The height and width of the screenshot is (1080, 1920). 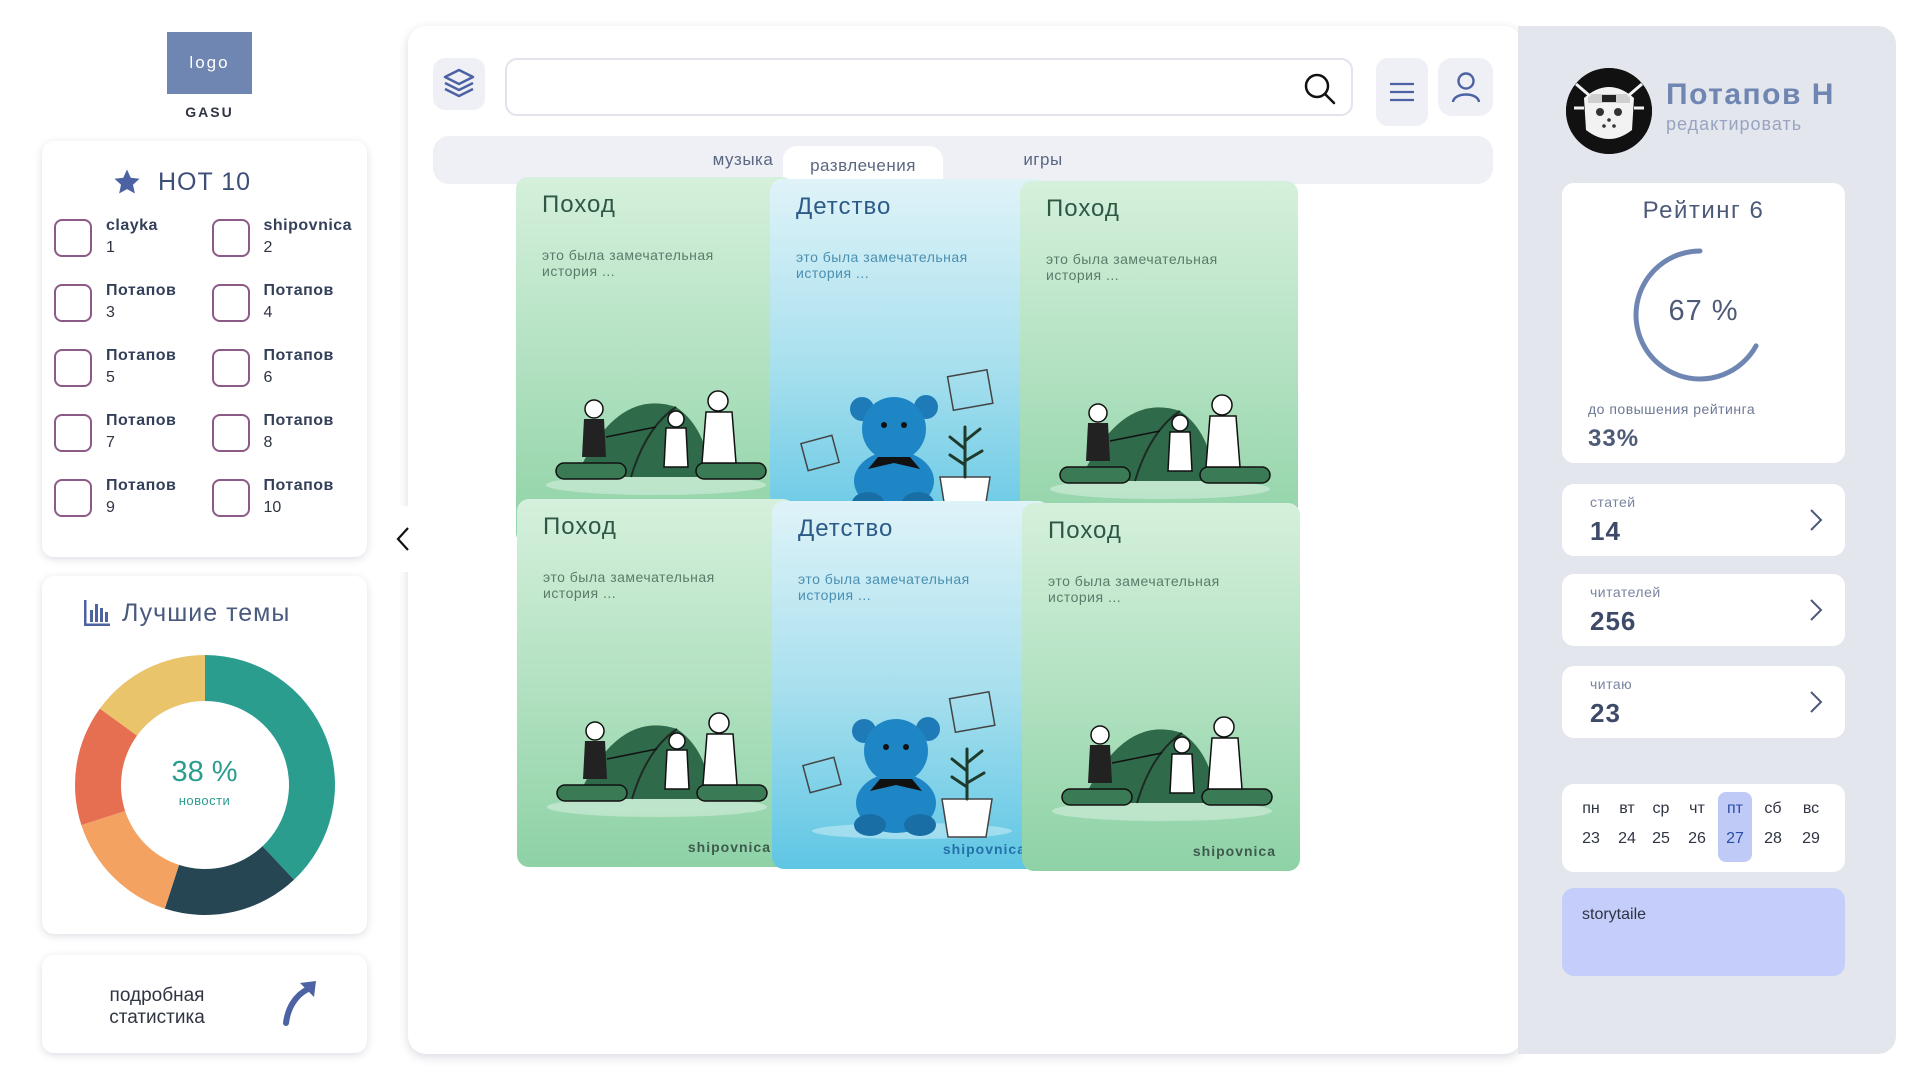 What do you see at coordinates (141, 302) in the screenshot?
I see `hot10-text: Потапов 3` at bounding box center [141, 302].